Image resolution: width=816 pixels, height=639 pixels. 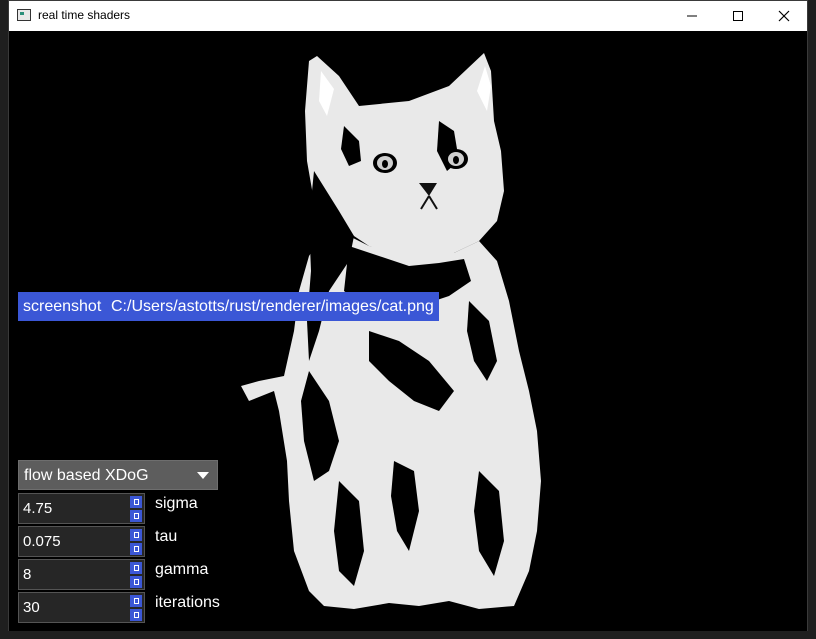 I want to click on chevron-down-icon, so click(x=203, y=475).